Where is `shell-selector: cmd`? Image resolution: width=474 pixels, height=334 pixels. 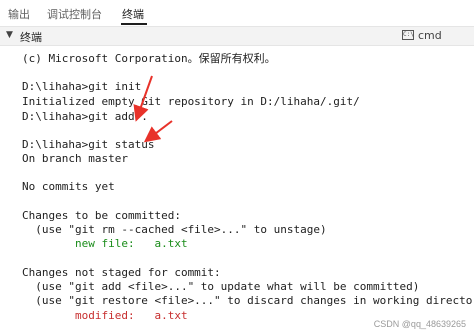
shell-selector: cmd is located at coordinates (430, 35).